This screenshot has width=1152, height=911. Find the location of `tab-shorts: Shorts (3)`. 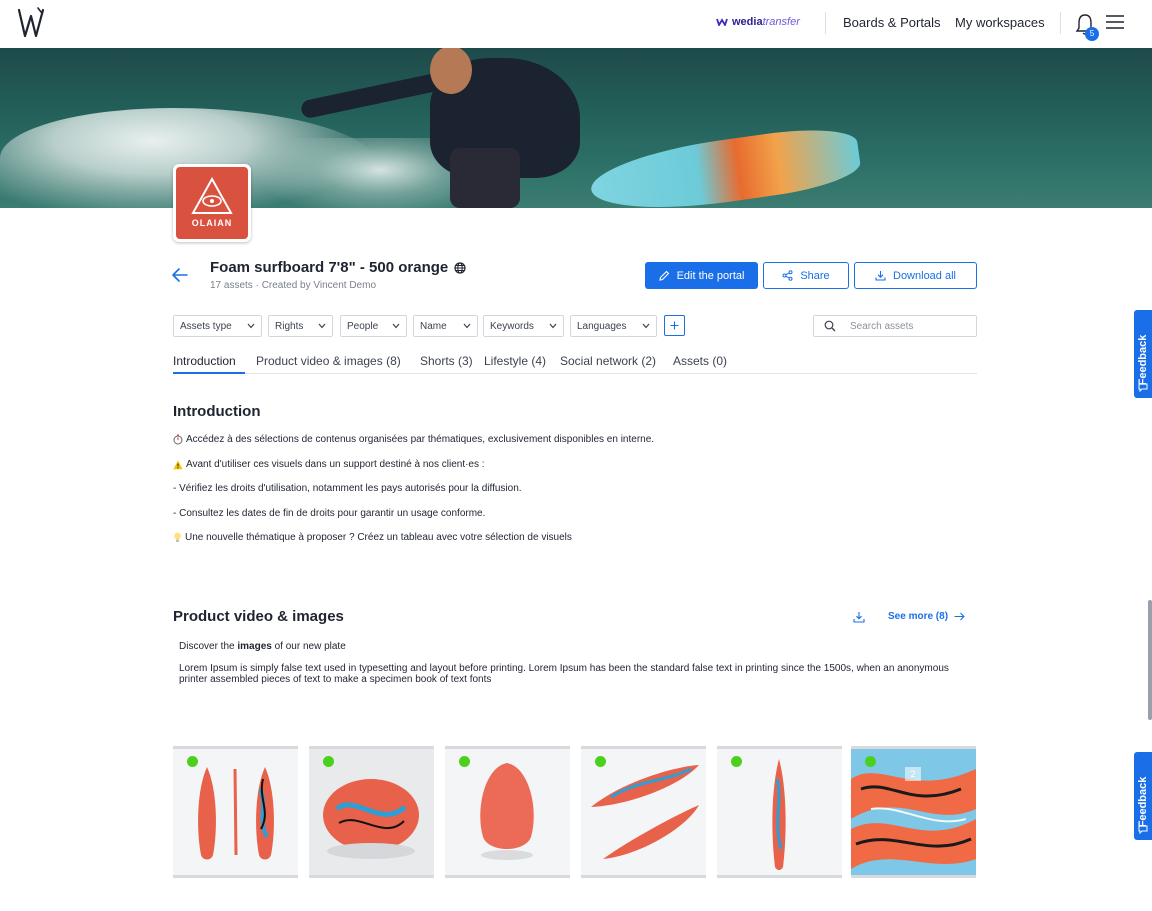

tab-shorts: Shorts (3) is located at coordinates (446, 361).